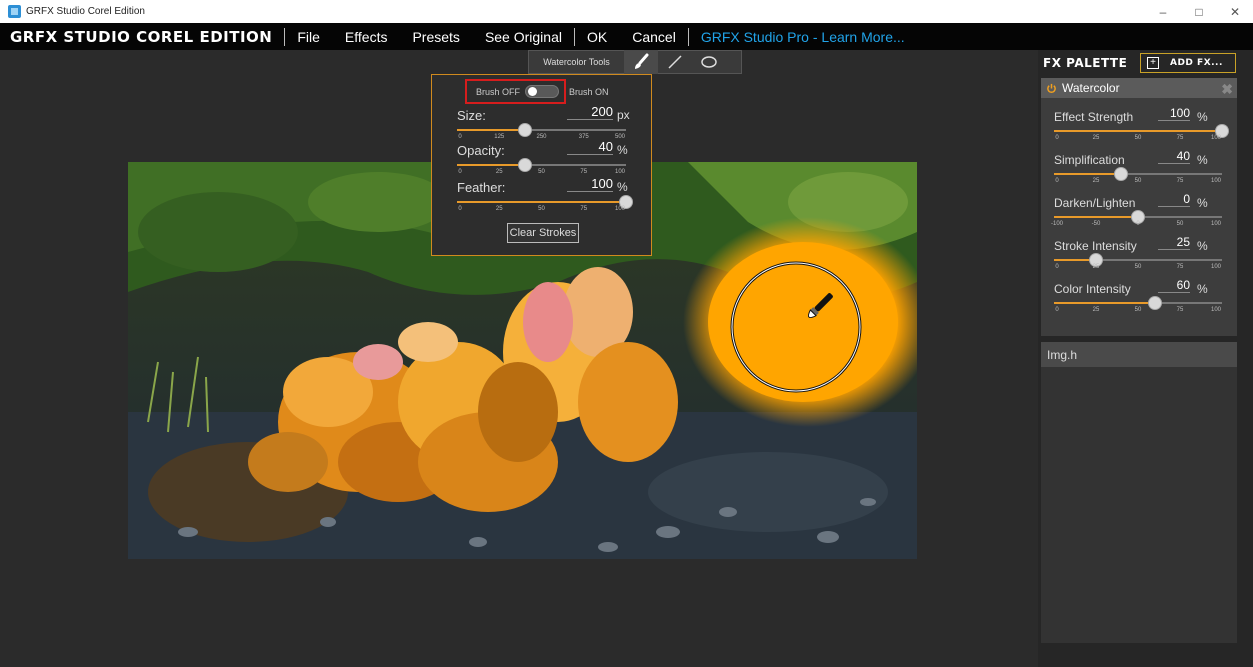  I want to click on close-button: ✕, so click(1235, 11).